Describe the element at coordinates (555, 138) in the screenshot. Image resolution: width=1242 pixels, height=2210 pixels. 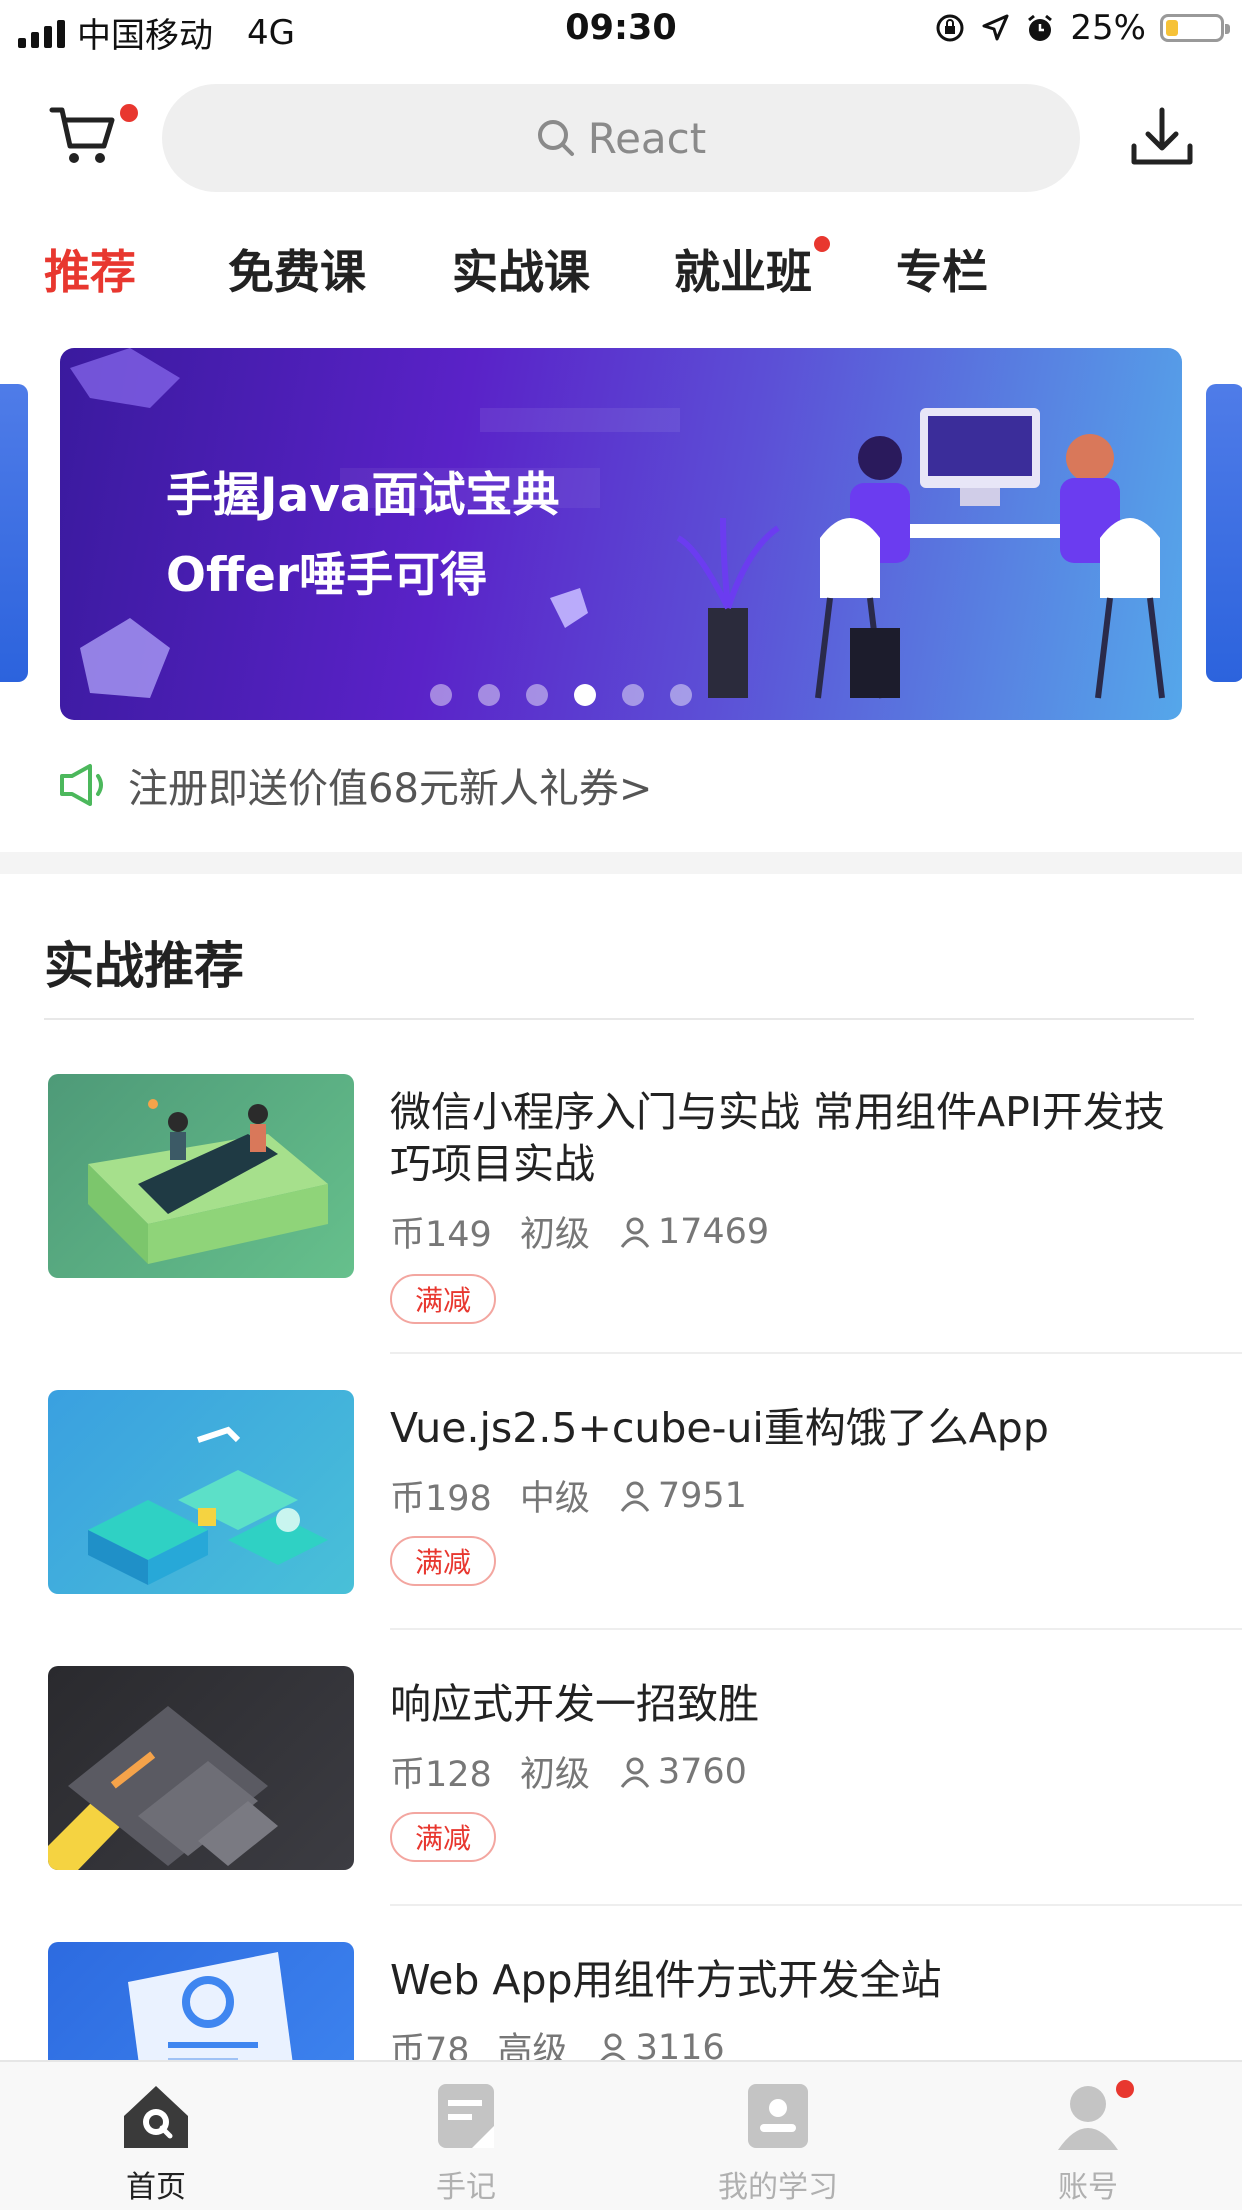
I see `search-icon` at that location.